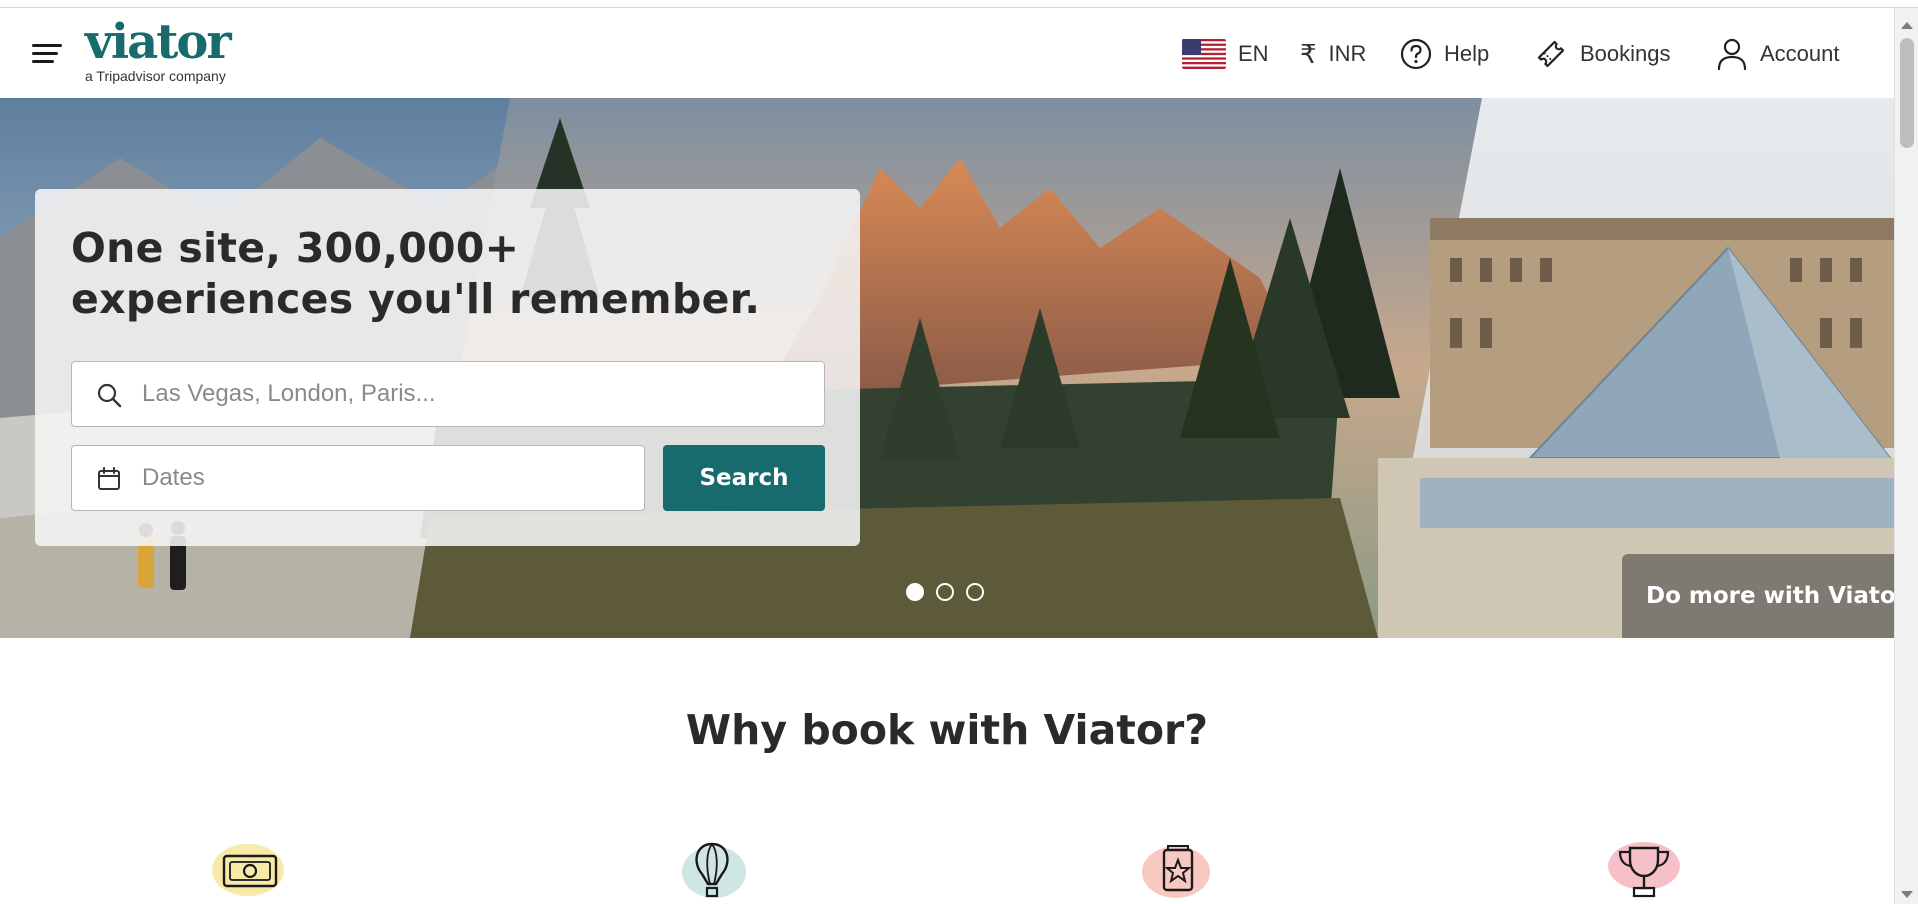  Describe the element at coordinates (947, 730) in the screenshot. I see `why-heading: Why book with Viator?` at that location.